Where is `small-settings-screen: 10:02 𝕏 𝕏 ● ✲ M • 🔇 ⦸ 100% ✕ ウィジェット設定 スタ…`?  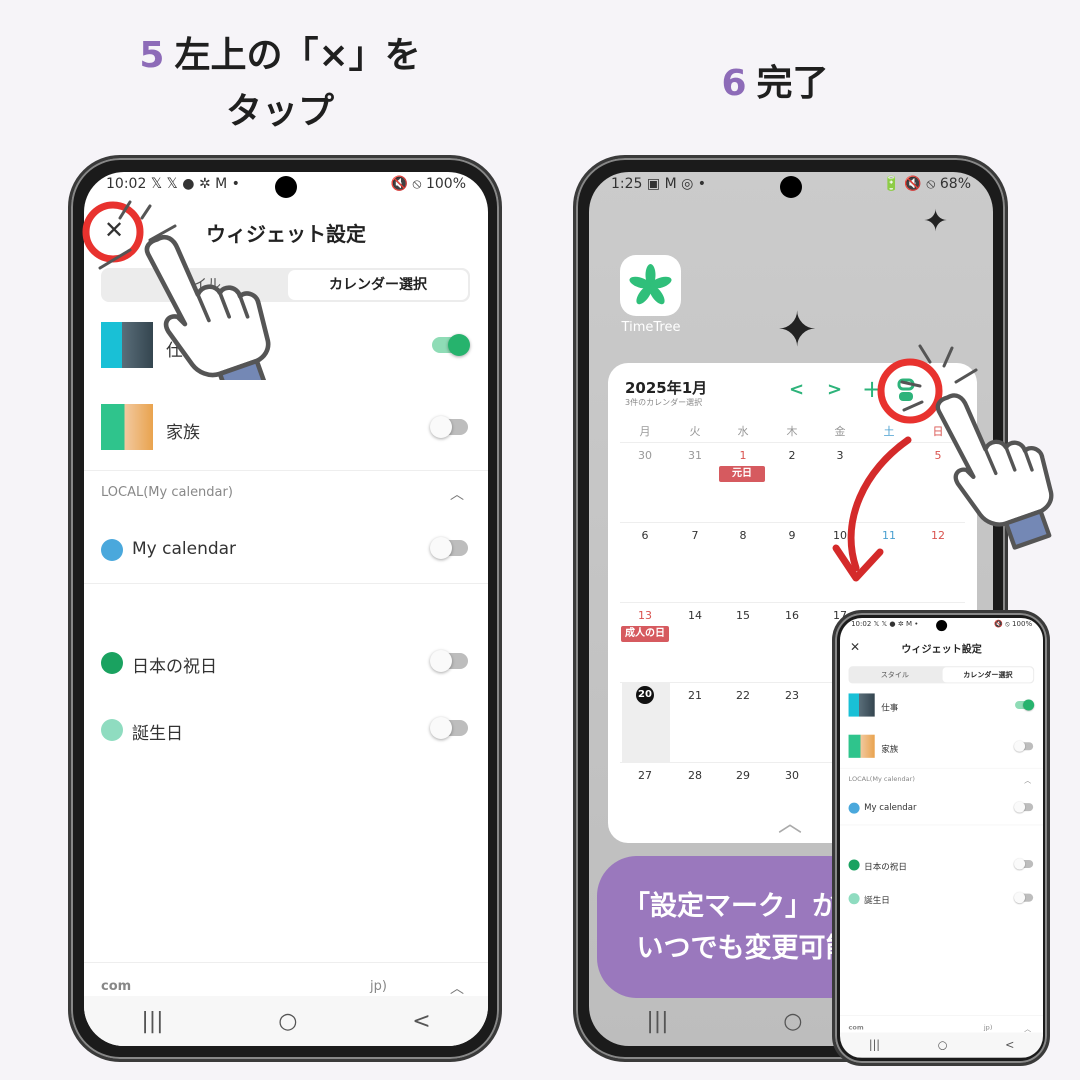 small-settings-screen: 10:02 𝕏 𝕏 ● ✲ M • 🔇 ⦸ 100% ✕ ウィジェット設定 スタ… is located at coordinates (941, 838).